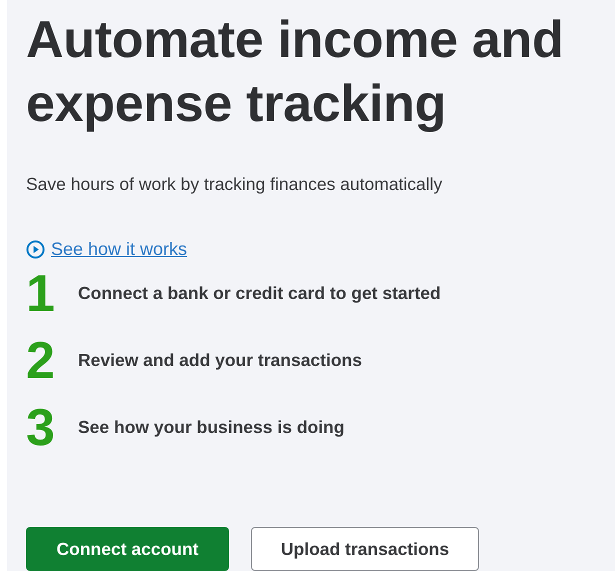 This screenshot has height=571, width=615. Describe the element at coordinates (234, 184) in the screenshot. I see `subtitle-text: Save hours of work by tracking finances automatically` at that location.